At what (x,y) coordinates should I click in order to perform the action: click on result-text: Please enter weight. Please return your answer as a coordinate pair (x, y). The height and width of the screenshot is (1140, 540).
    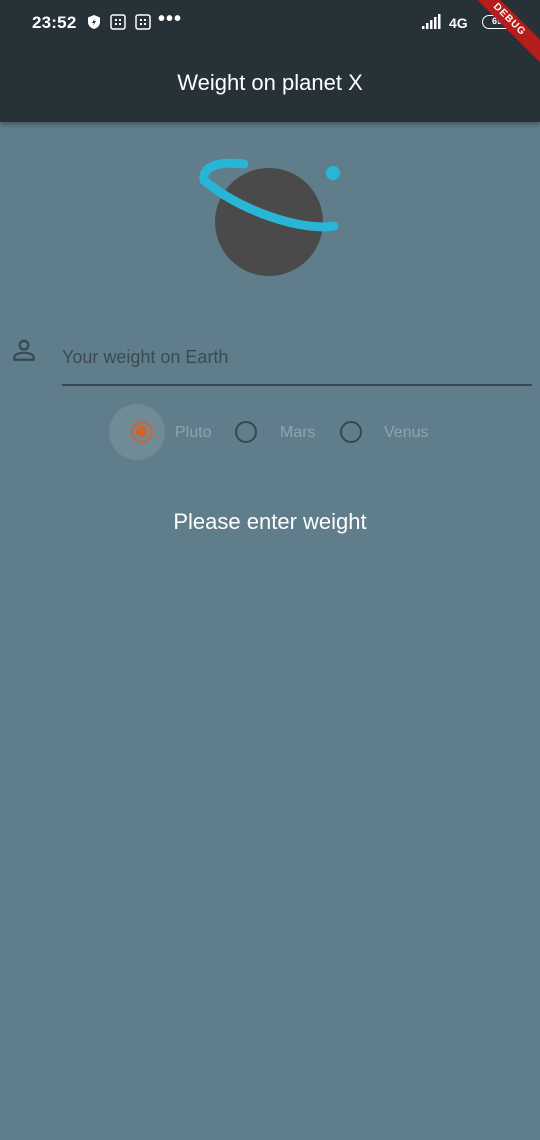
    Looking at the image, I should click on (270, 521).